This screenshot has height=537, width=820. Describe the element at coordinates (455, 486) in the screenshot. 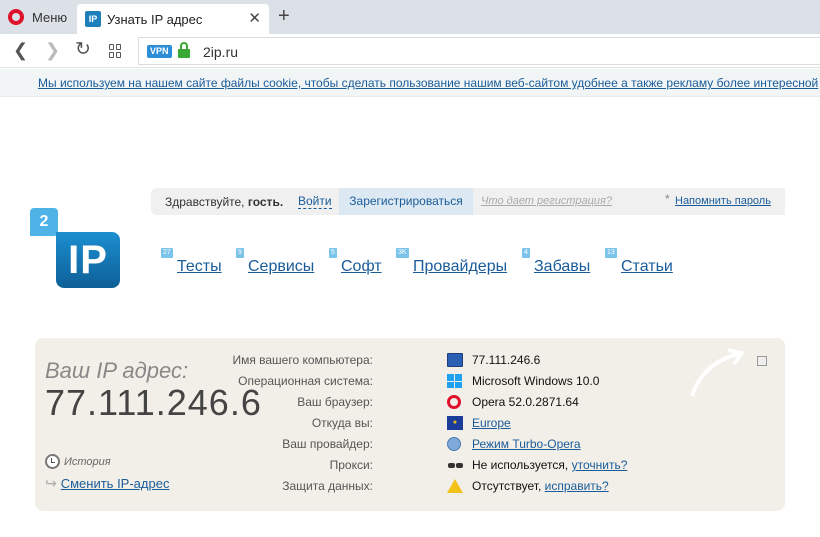

I see `warning-icon` at that location.